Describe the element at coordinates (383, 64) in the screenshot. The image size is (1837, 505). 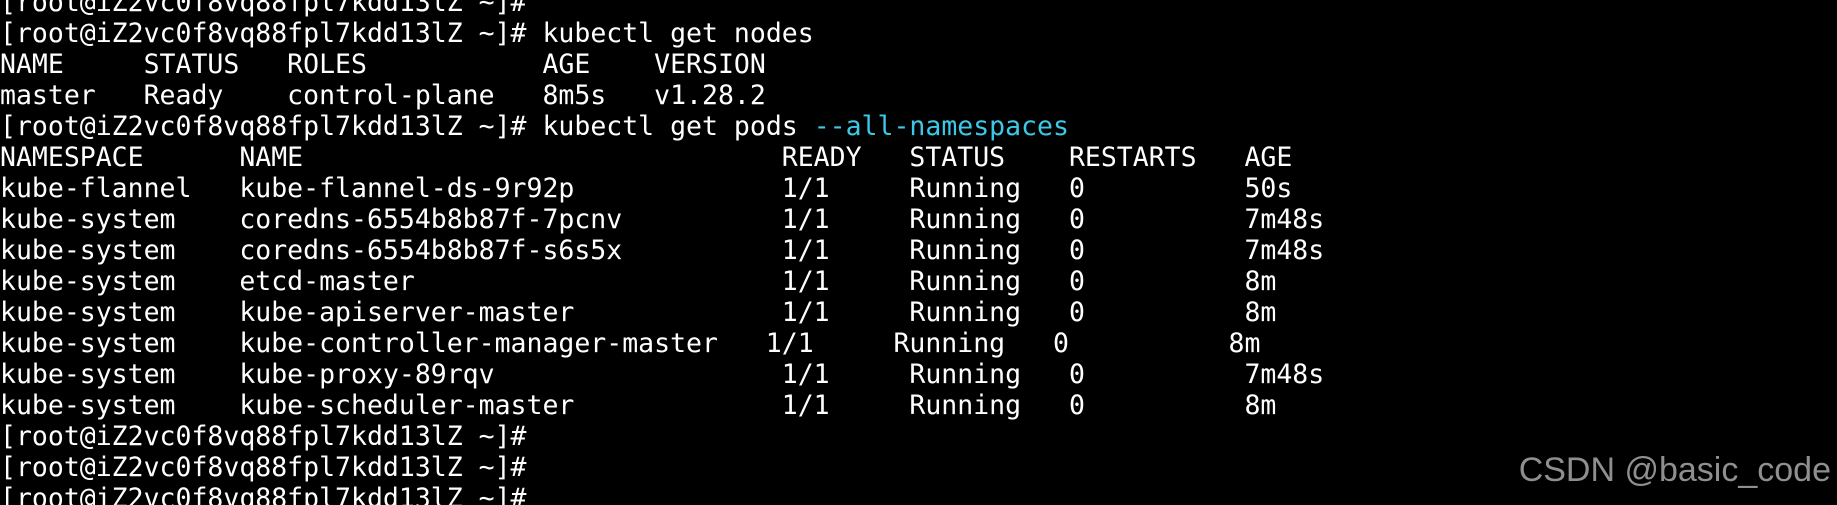
I see `nodes-table-header: NAME STATUS ROLES AGE VERSION` at that location.